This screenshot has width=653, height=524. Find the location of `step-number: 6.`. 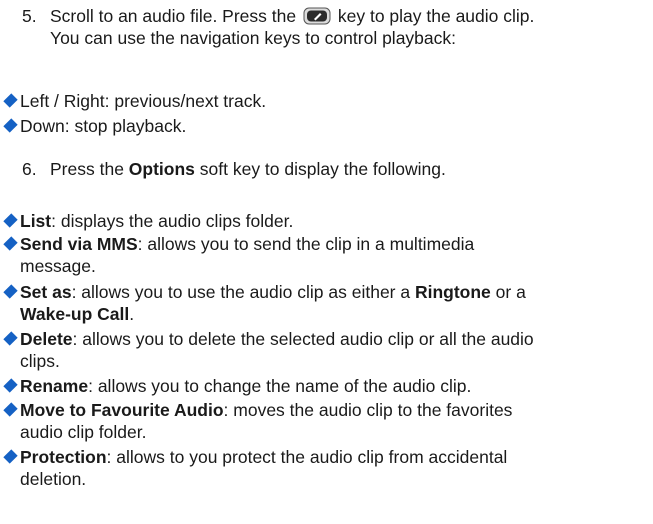

step-number: 6. is located at coordinates (29, 169).